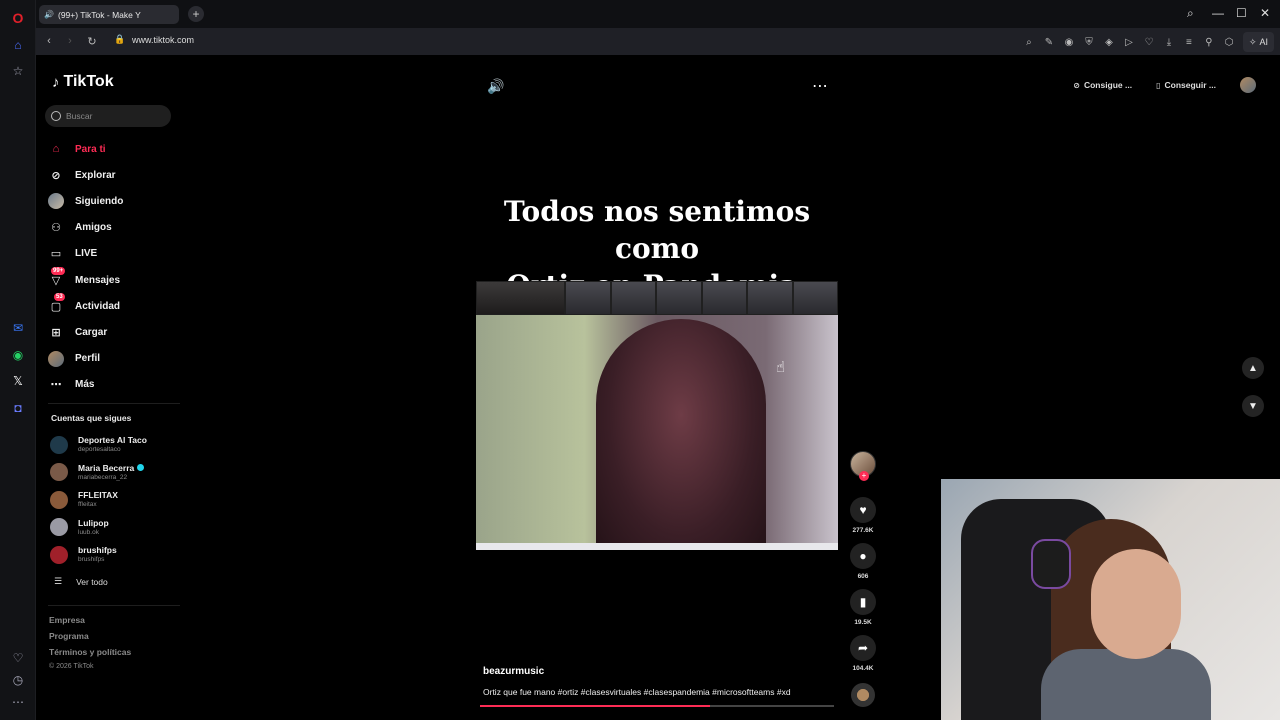 The height and width of the screenshot is (720, 1280). What do you see at coordinates (113, 254) in the screenshot?
I see `menu-item-live: ▭ LIVE` at bounding box center [113, 254].